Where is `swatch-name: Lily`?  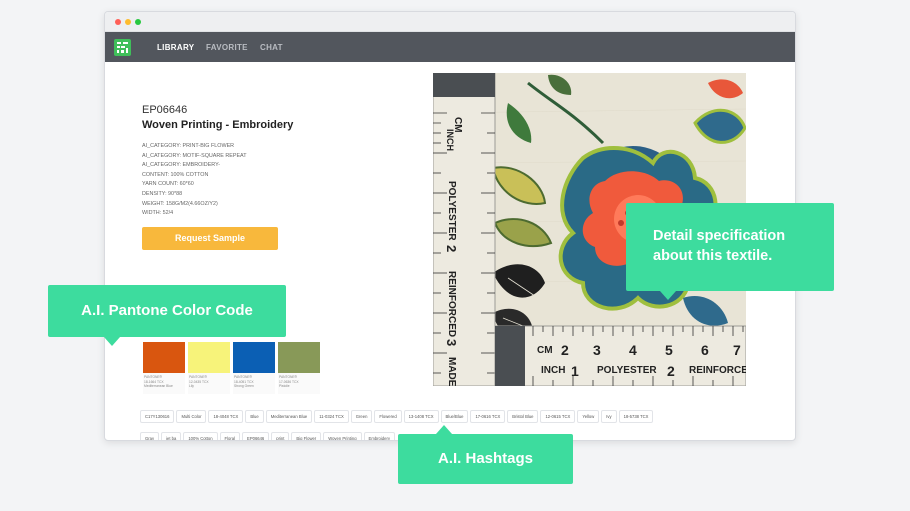
swatch-name: Lily is located at coordinates (191, 386).